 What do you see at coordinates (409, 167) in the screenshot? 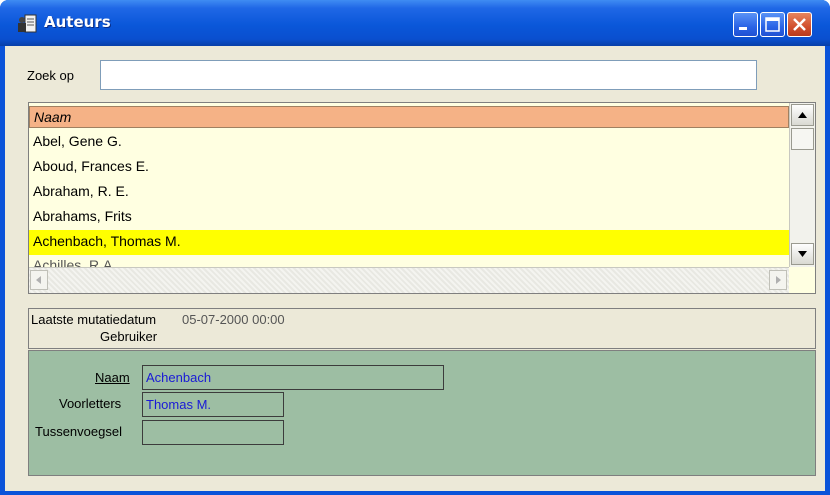
I see `list-item: Aboud, Frances E.` at bounding box center [409, 167].